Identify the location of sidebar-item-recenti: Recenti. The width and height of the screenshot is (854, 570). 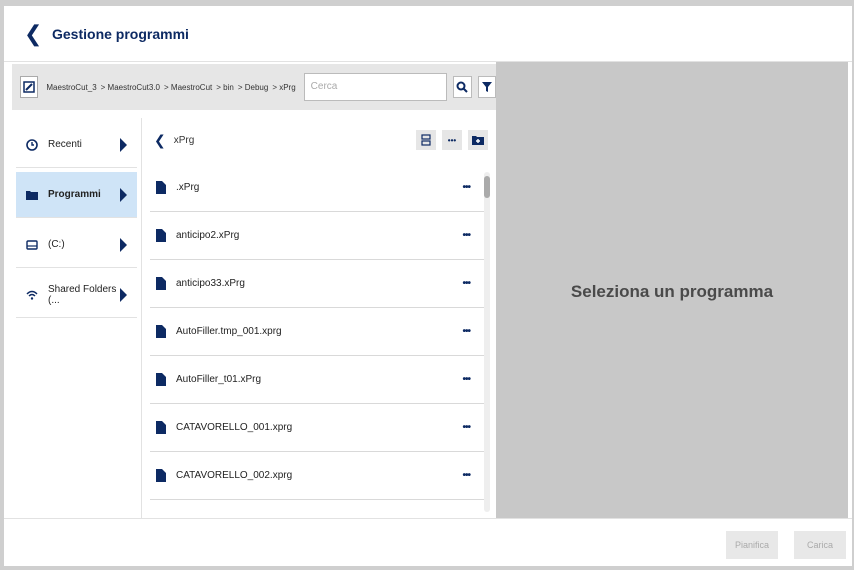
(76, 145).